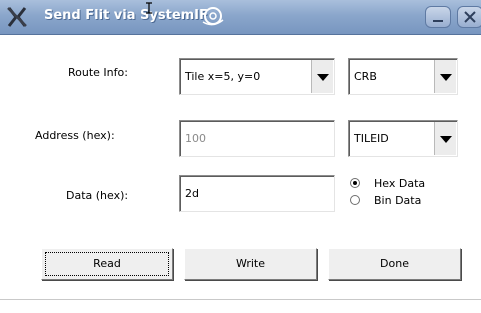 The image size is (481, 313). What do you see at coordinates (355, 200) in the screenshot?
I see `bin-data-radio-button` at bounding box center [355, 200].